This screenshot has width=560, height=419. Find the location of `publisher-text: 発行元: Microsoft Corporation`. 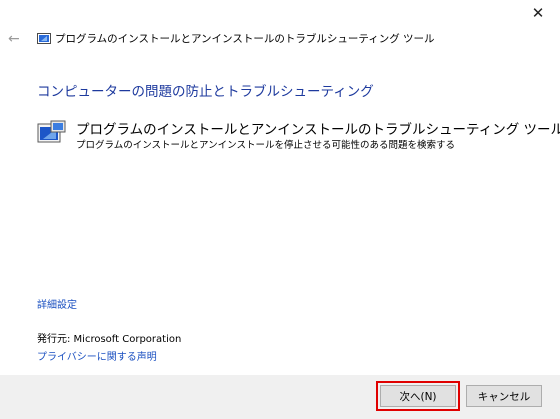

publisher-text: 発行元: Microsoft Corporation is located at coordinates (109, 339).